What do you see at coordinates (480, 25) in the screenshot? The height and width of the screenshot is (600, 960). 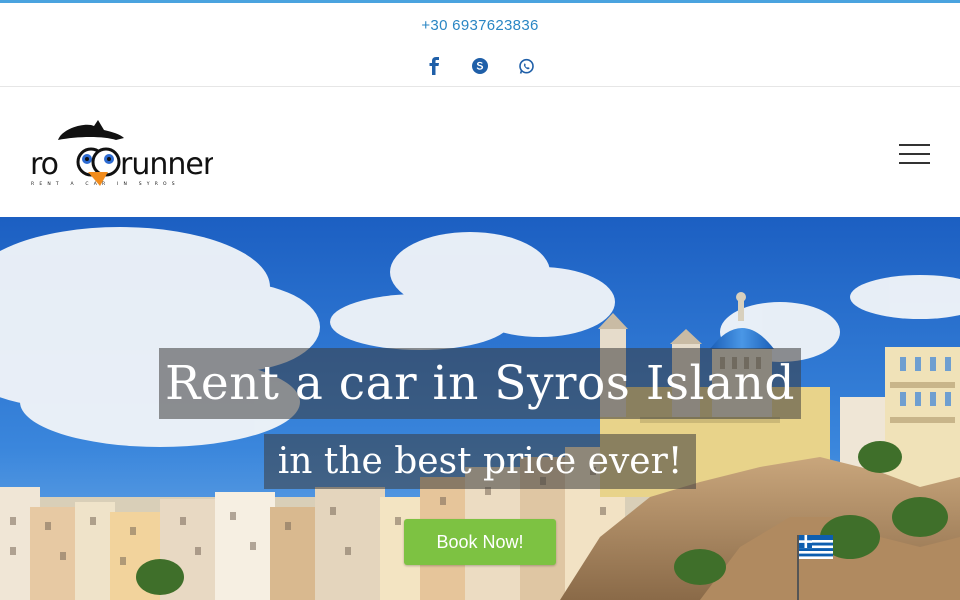 I see `phone-number-link: +30 6937623836` at bounding box center [480, 25].